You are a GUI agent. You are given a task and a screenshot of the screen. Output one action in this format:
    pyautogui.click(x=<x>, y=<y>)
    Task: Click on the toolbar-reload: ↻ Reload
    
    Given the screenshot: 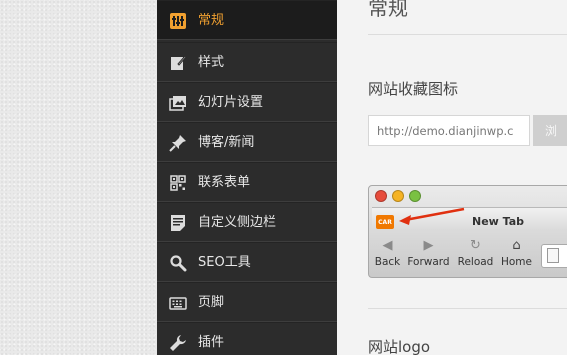 What is the action you would take?
    pyautogui.click(x=475, y=251)
    